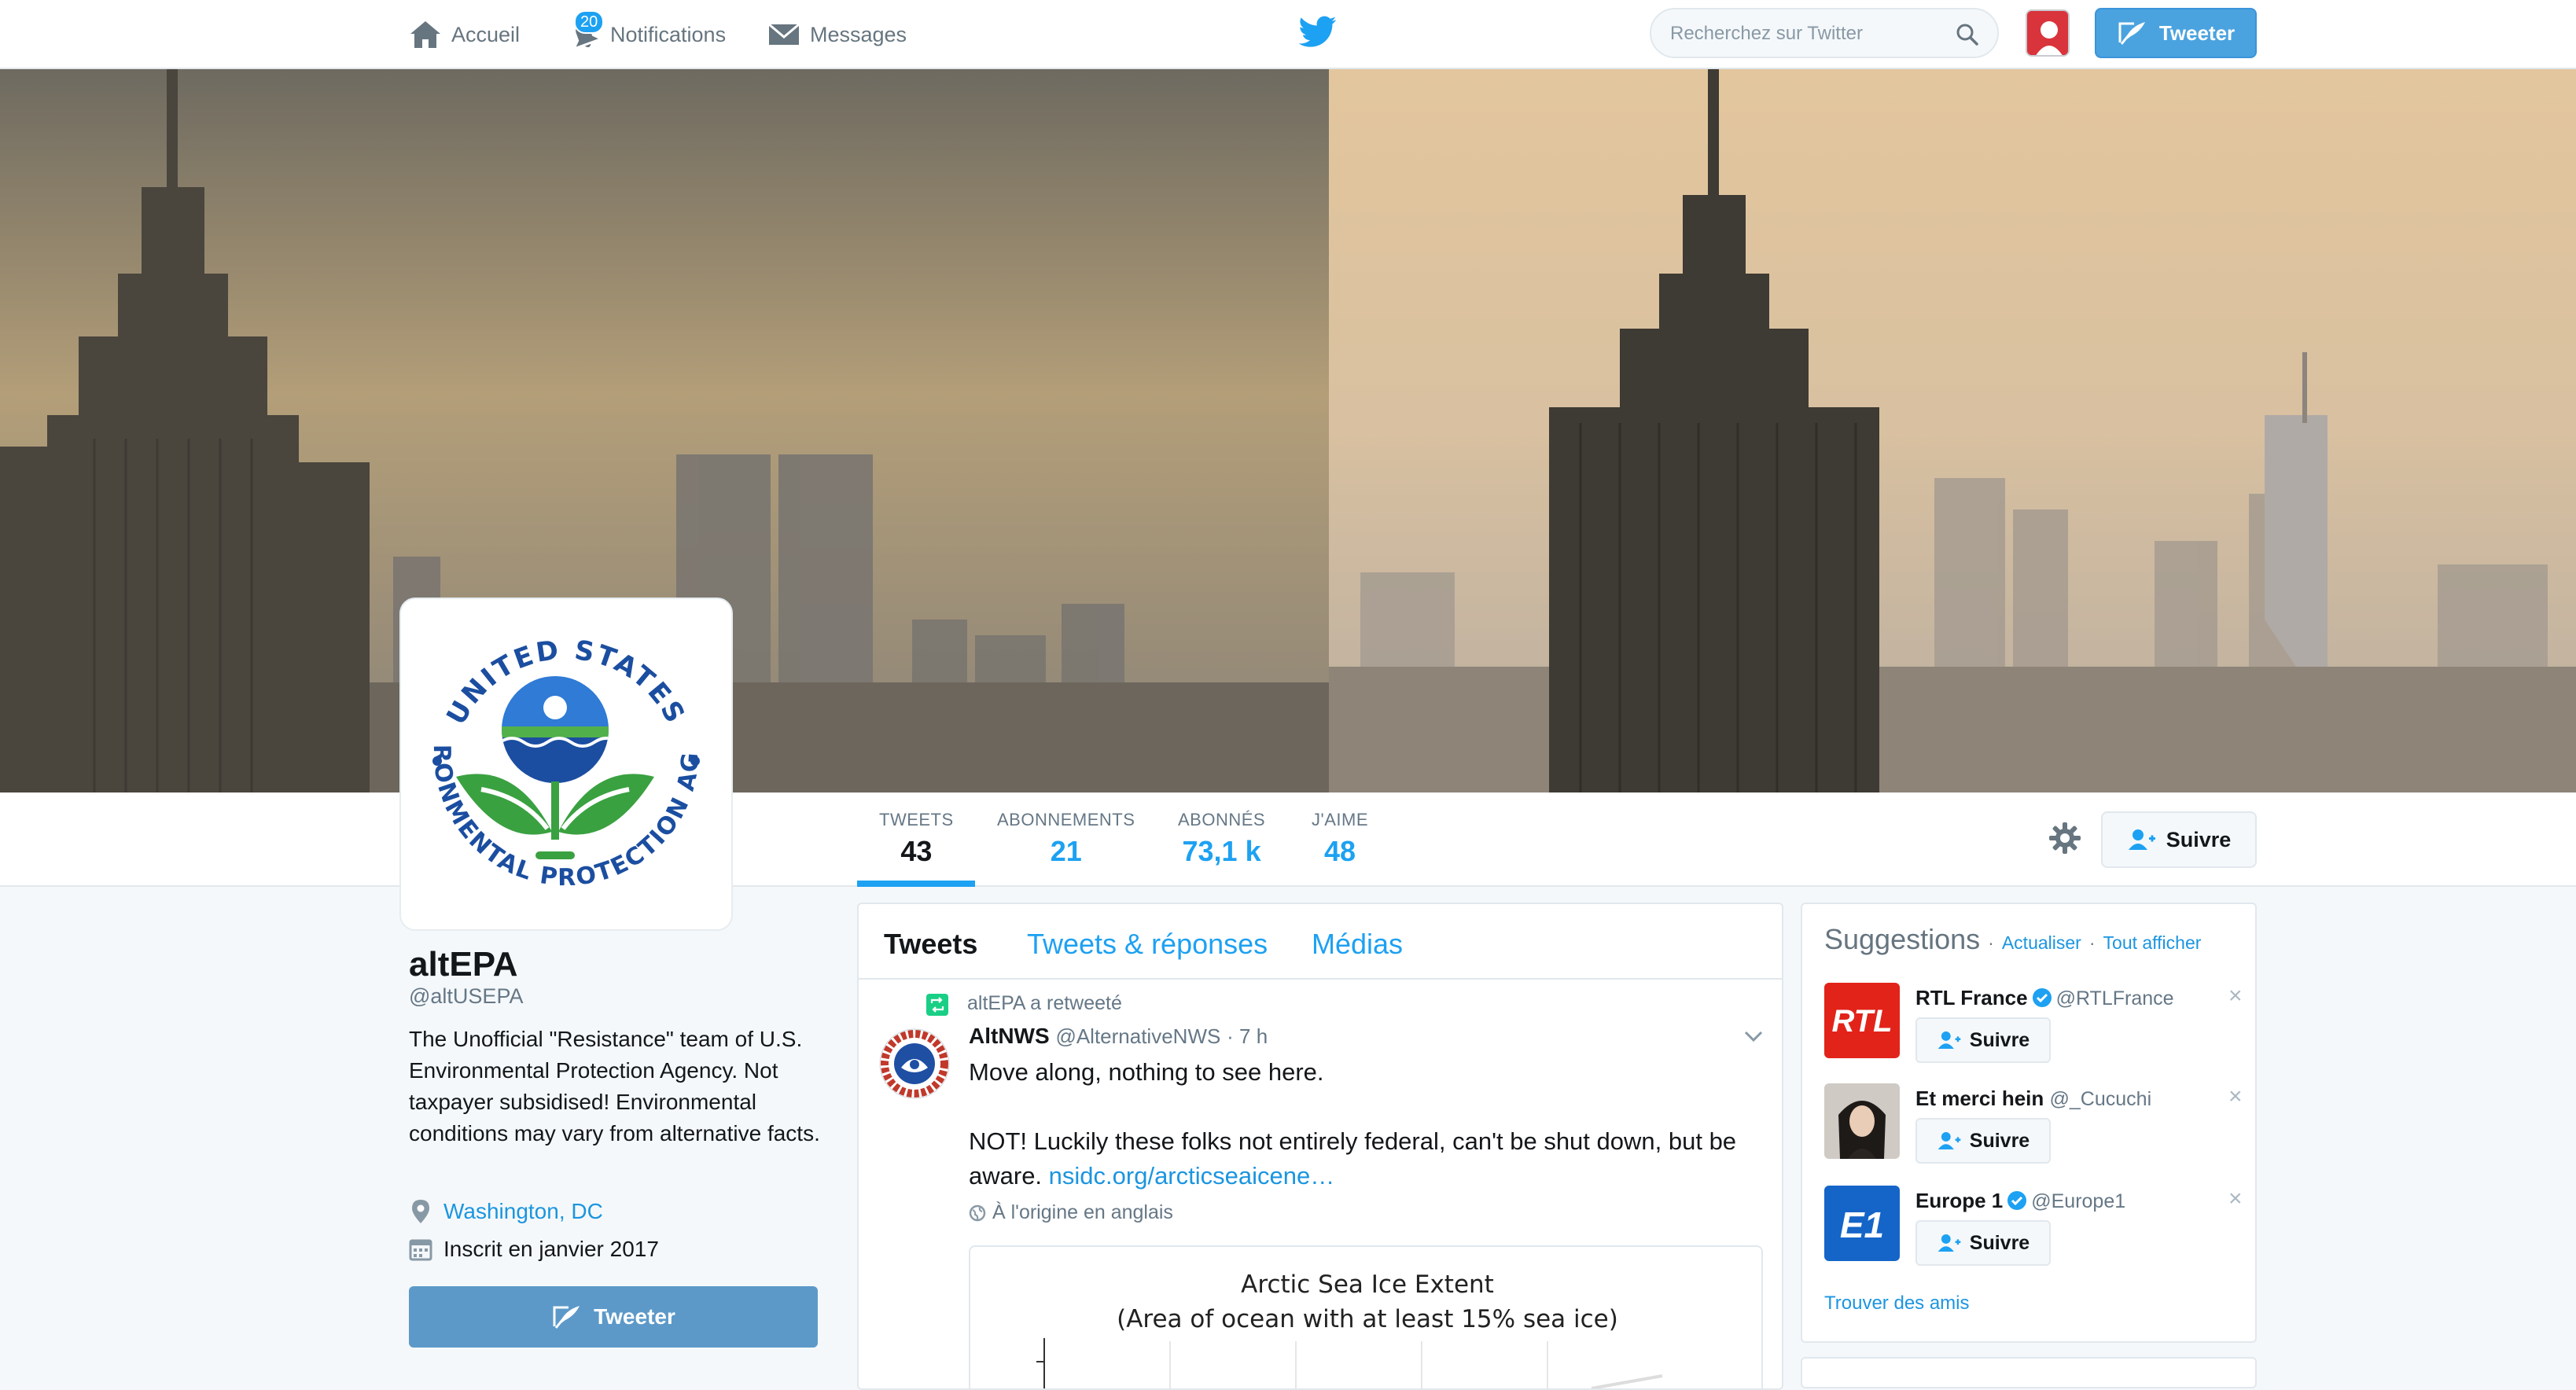 This screenshot has width=2576, height=1390. I want to click on profile-joined: Inscrit en janvier 2017, so click(534, 1249).